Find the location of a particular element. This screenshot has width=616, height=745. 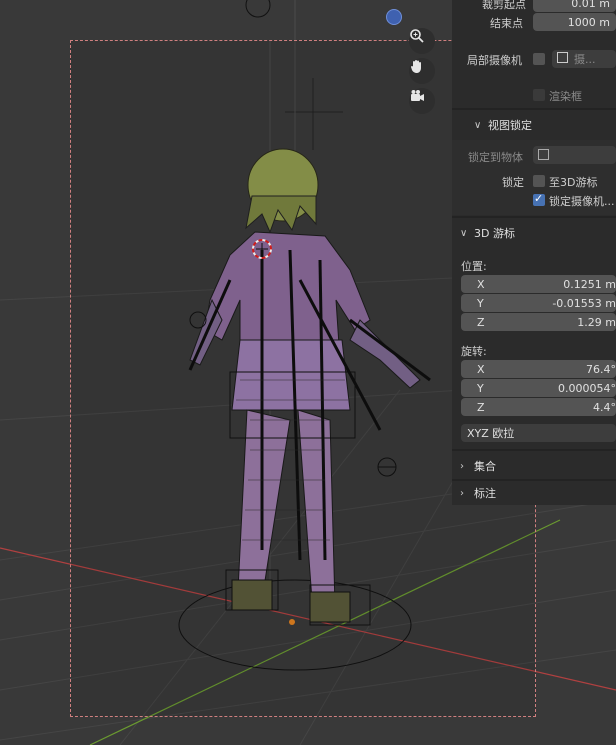

clip-start-label: 裁剪起点 is located at coordinates (504, 5).